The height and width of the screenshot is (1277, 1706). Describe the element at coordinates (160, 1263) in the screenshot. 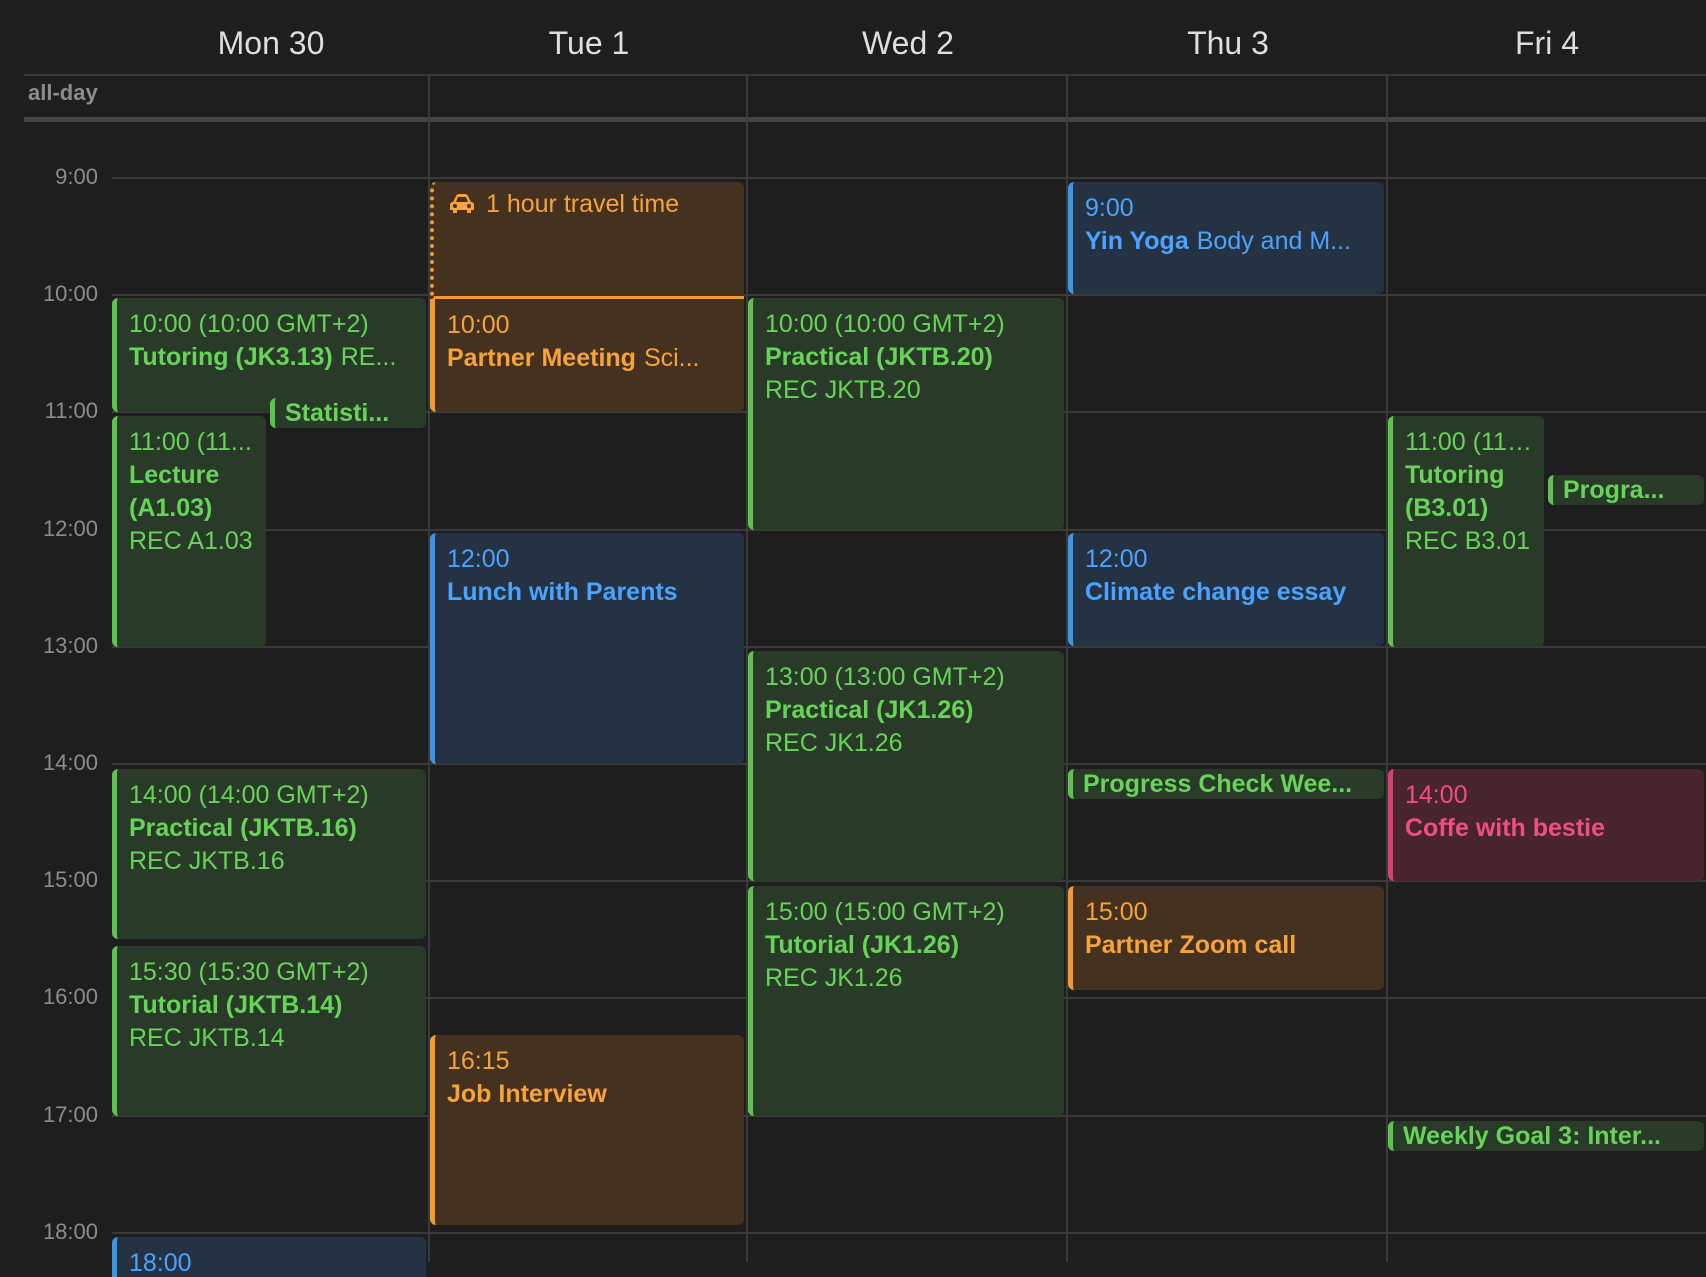

I see `event-time: 18:00` at that location.